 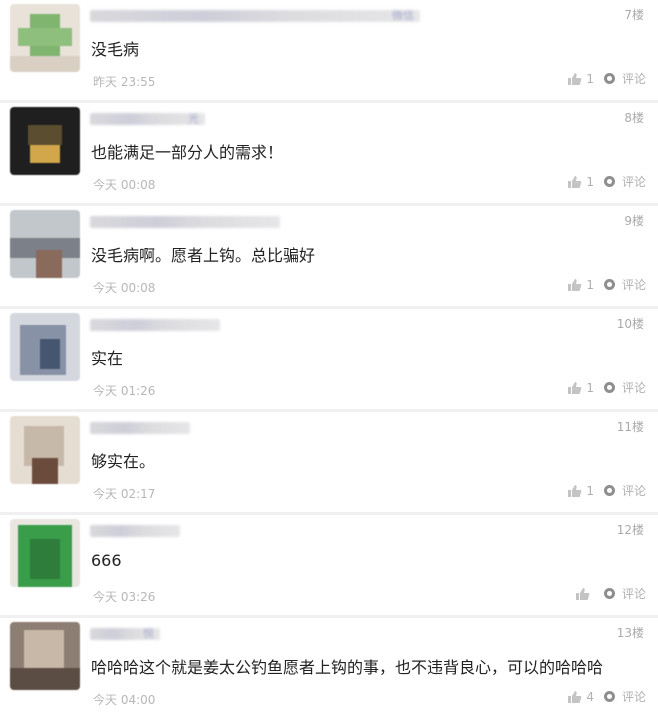 What do you see at coordinates (630, 427) in the screenshot?
I see `floor-number: 11楼` at bounding box center [630, 427].